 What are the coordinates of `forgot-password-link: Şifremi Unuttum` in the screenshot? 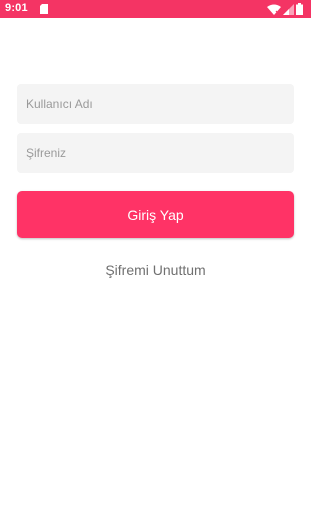 It's located at (155, 270).